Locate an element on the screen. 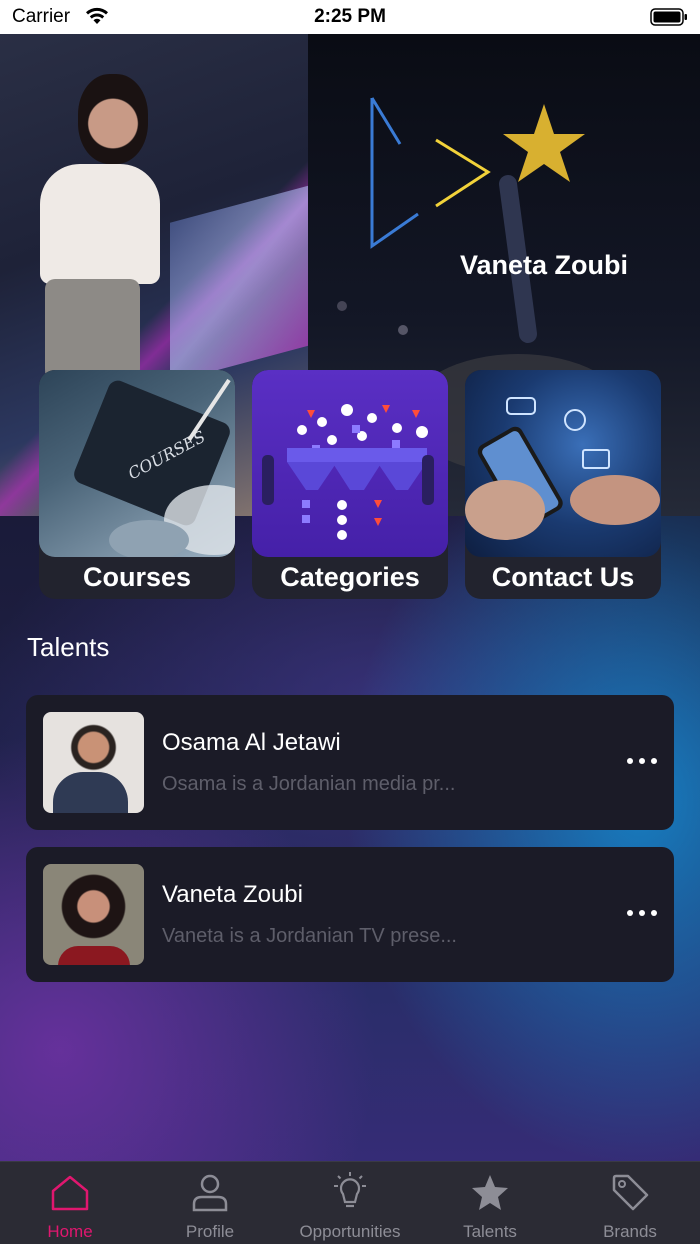  tab-profile-label: Profile is located at coordinates (210, 1231).